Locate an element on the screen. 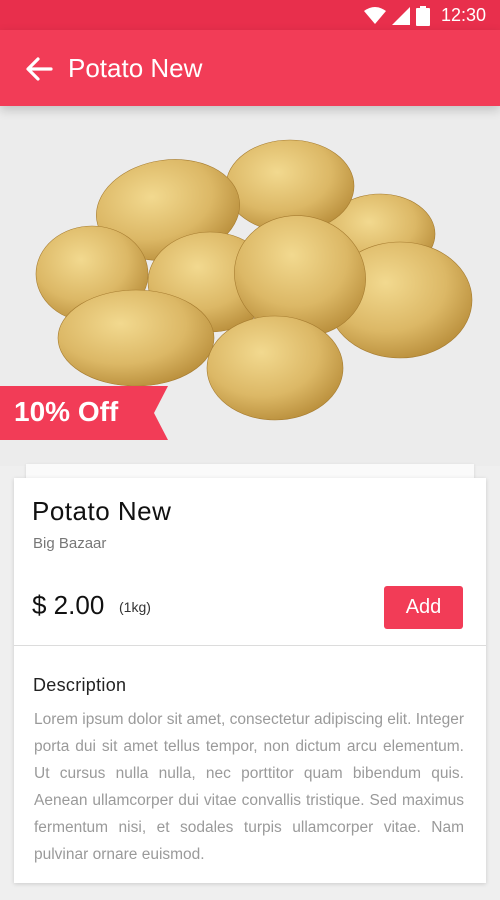 The height and width of the screenshot is (900, 500). divider is located at coordinates (250, 645).